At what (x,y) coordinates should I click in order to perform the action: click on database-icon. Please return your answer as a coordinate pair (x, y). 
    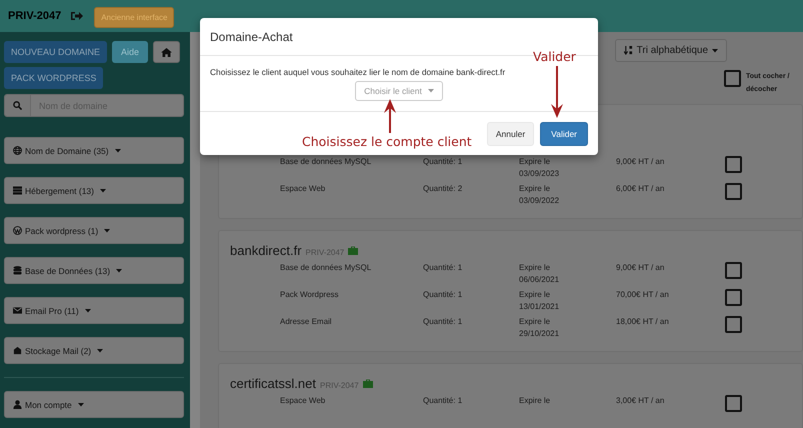
    Looking at the image, I should click on (17, 270).